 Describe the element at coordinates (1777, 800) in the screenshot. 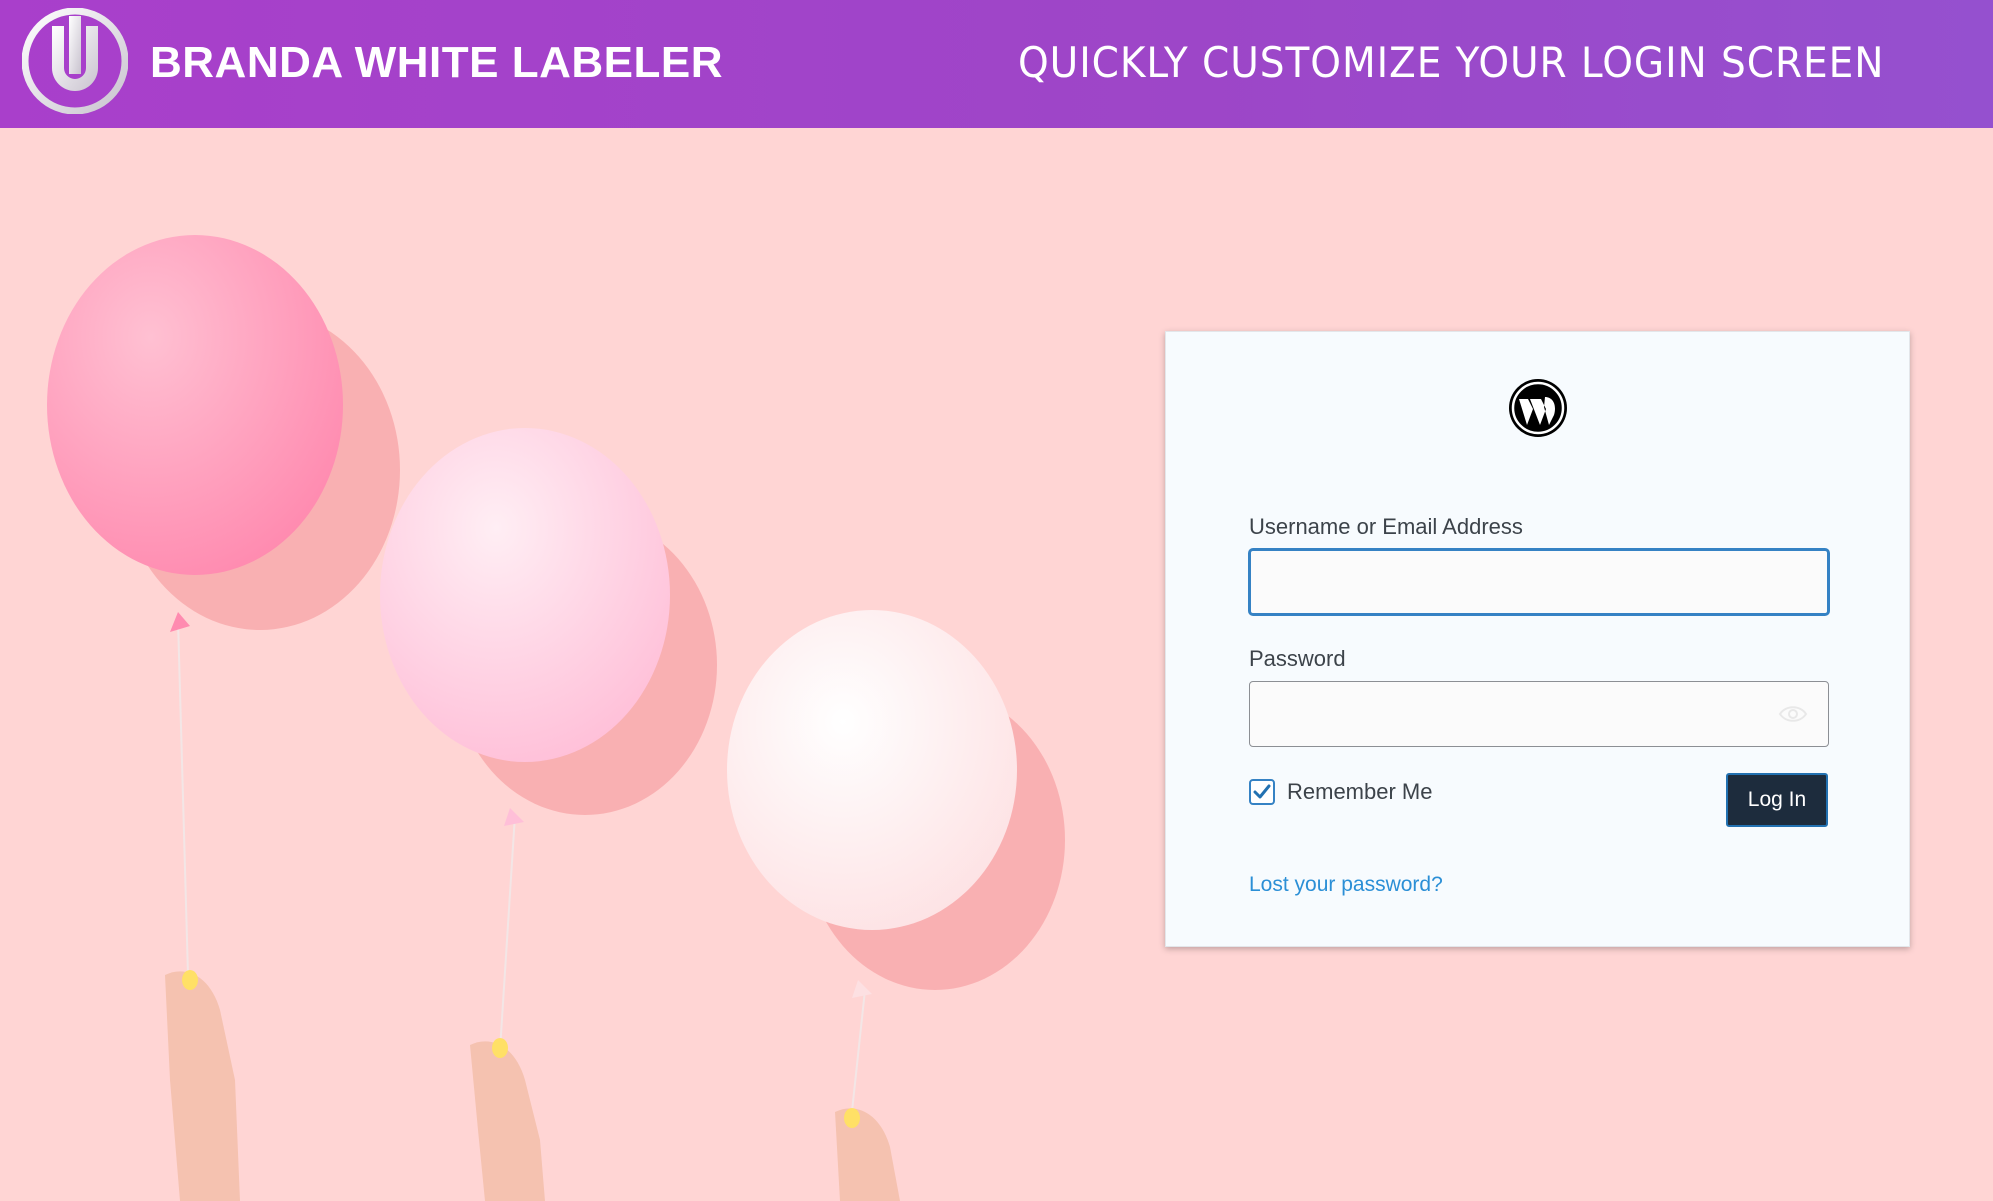

I see `login-button: Log In` at that location.